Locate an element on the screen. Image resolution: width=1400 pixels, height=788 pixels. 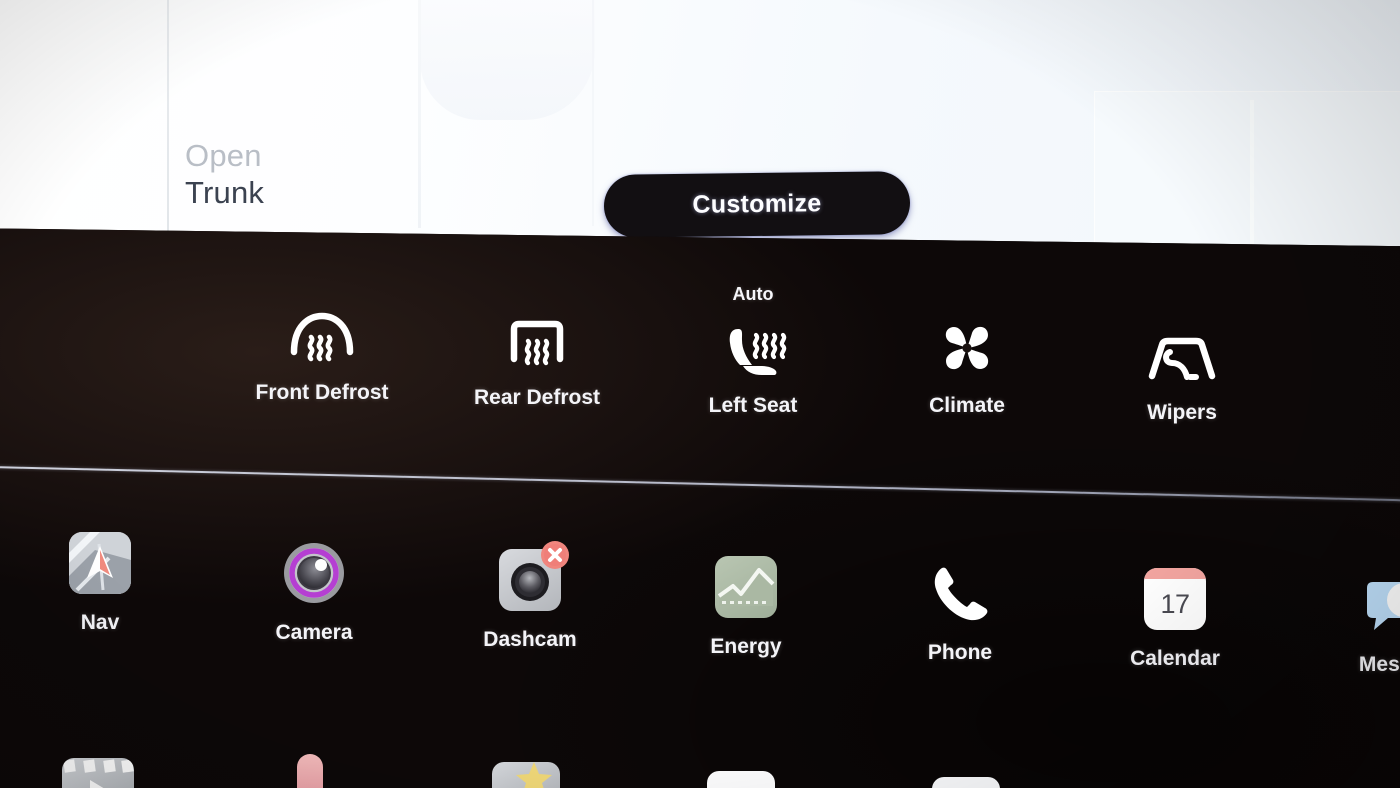
phone-handset-icon is located at coordinates (960, 587).